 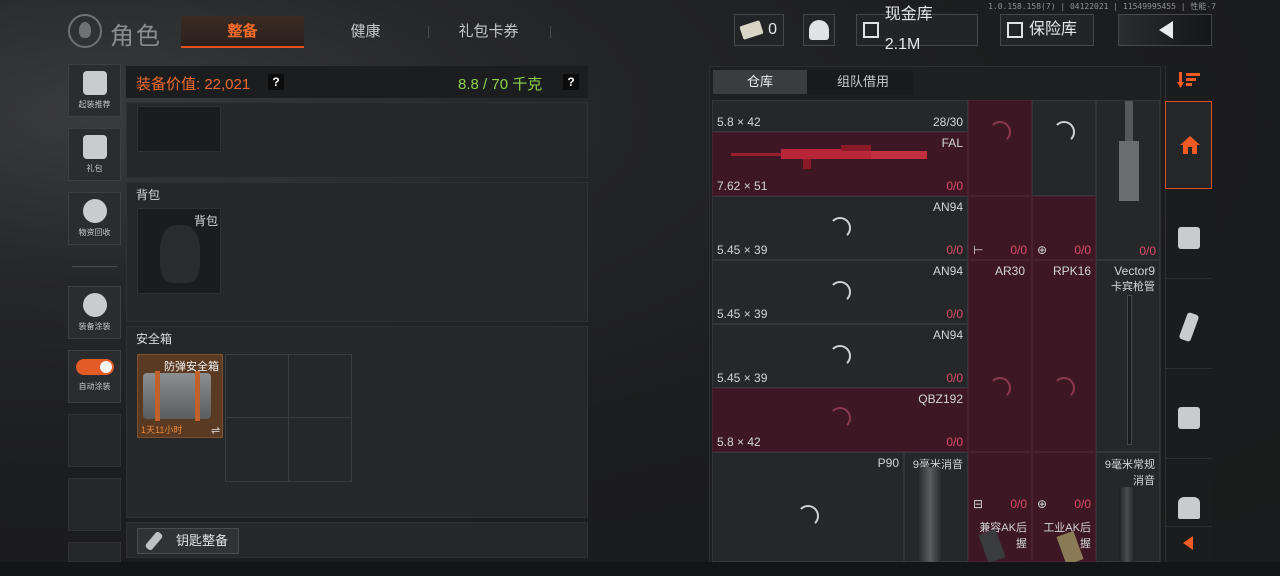 What do you see at coordinates (908, 29) in the screenshot?
I see `cash-vault-label: 现金库 2.1M` at bounding box center [908, 29].